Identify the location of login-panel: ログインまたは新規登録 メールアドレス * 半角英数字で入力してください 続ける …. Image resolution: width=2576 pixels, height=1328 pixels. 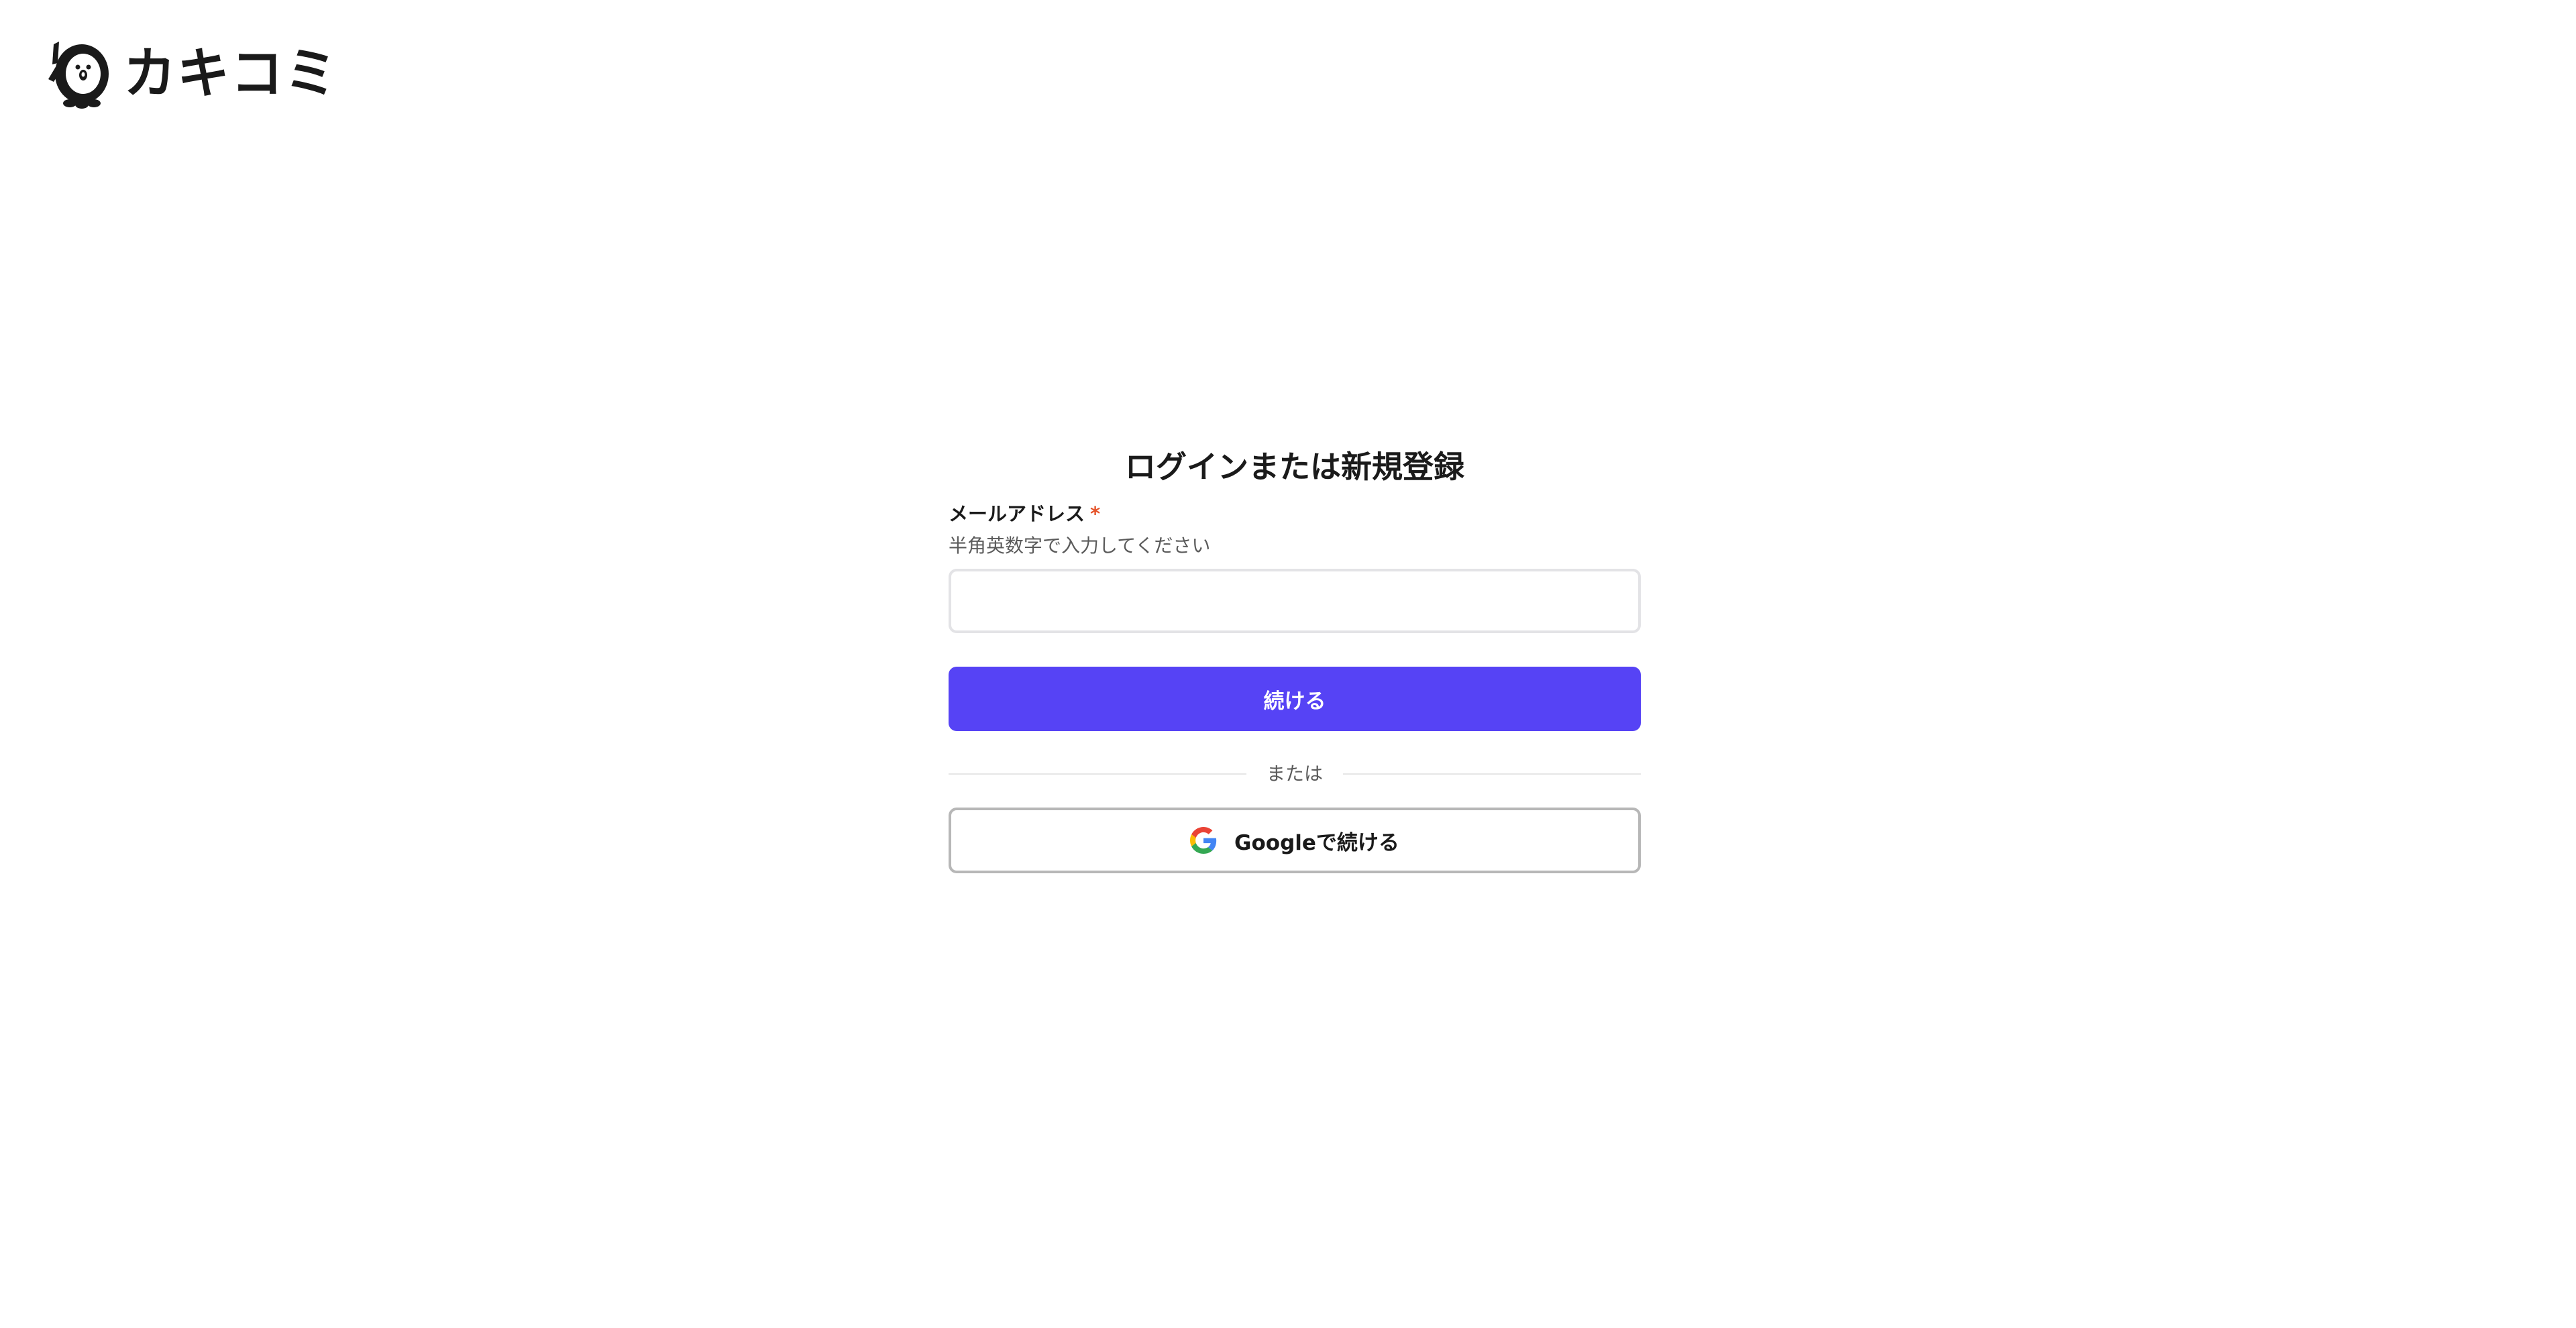
(1295, 658).